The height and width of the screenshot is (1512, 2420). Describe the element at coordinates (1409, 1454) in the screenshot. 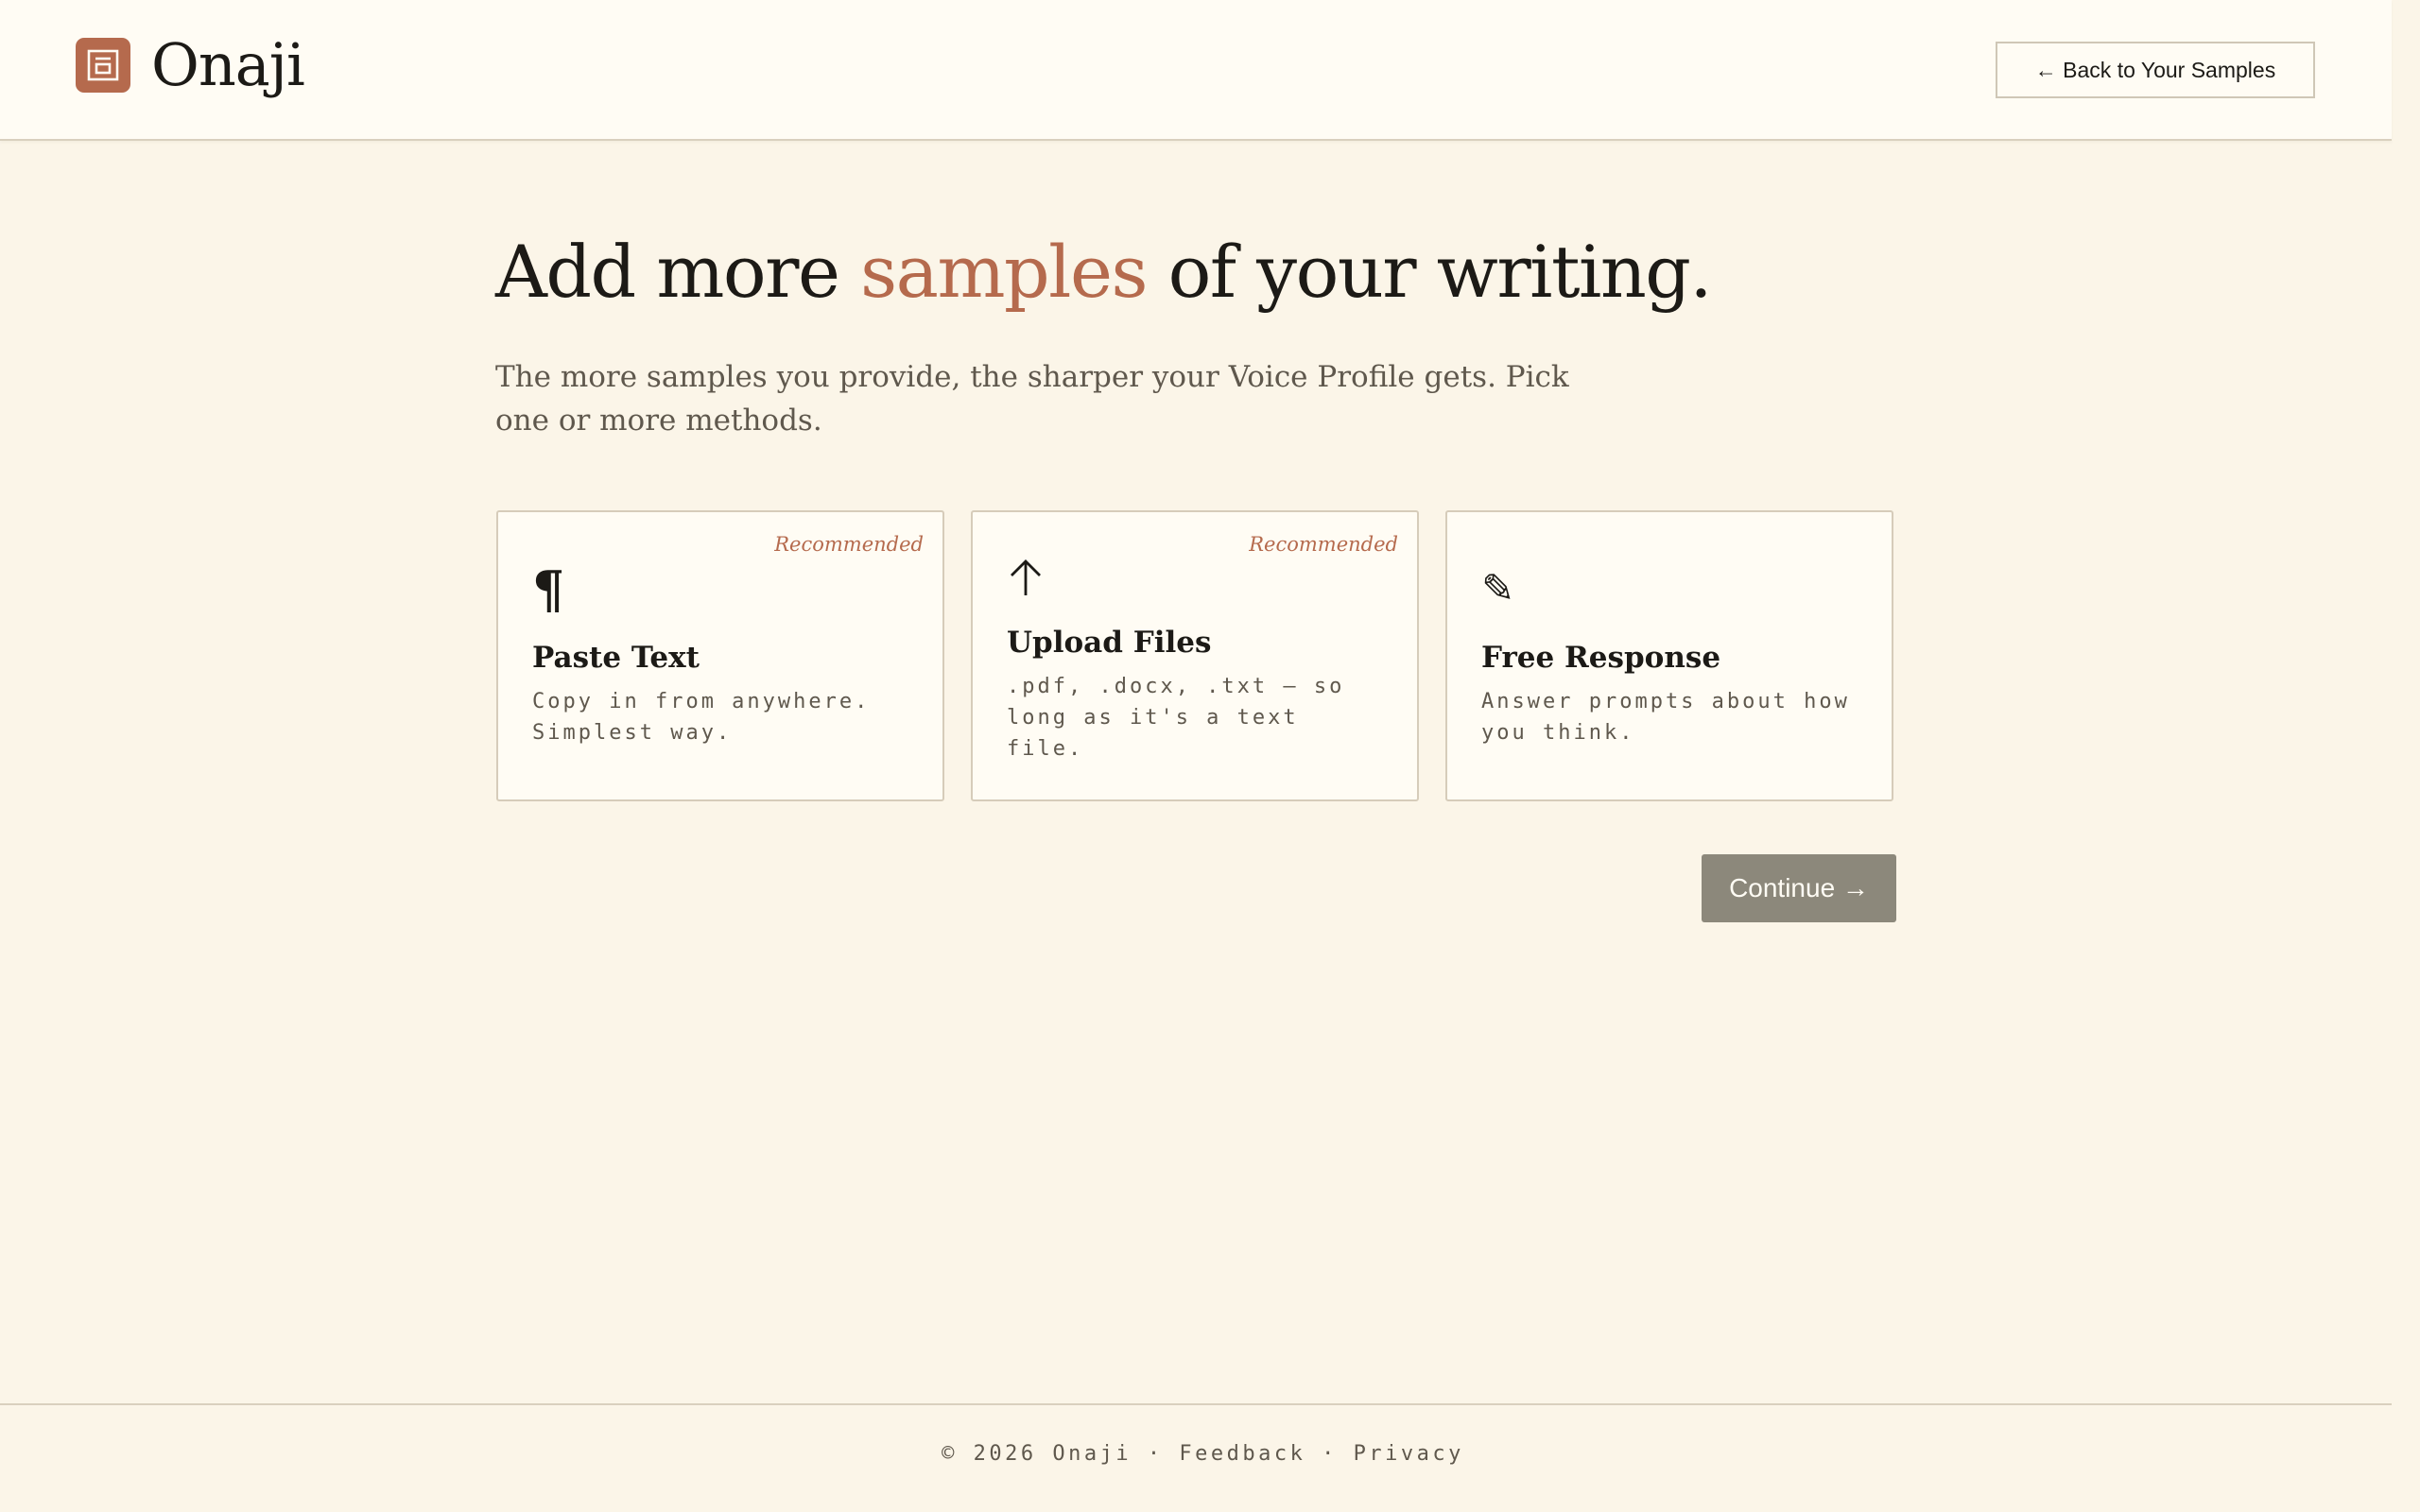

I see `privacy-link: Privacy` at that location.